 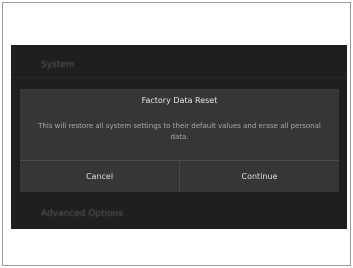 I want to click on background-menu-item-top: System, so click(x=179, y=66).